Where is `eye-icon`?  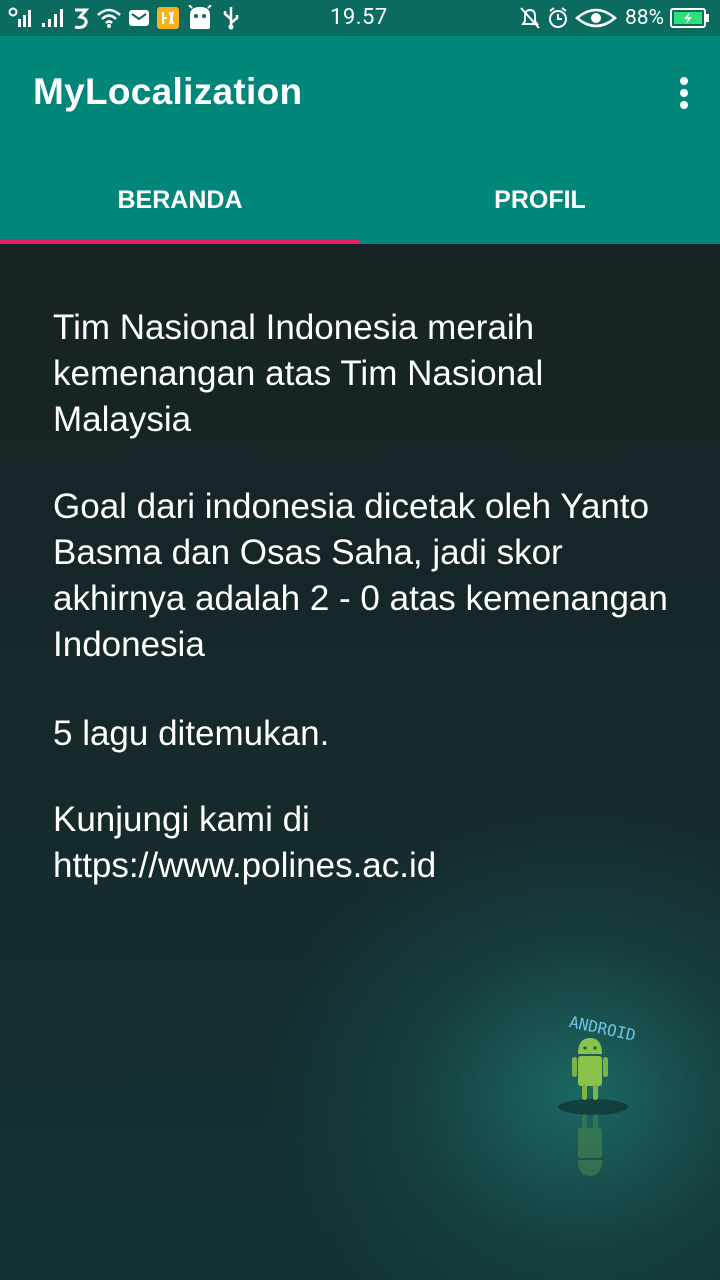
eye-icon is located at coordinates (596, 18).